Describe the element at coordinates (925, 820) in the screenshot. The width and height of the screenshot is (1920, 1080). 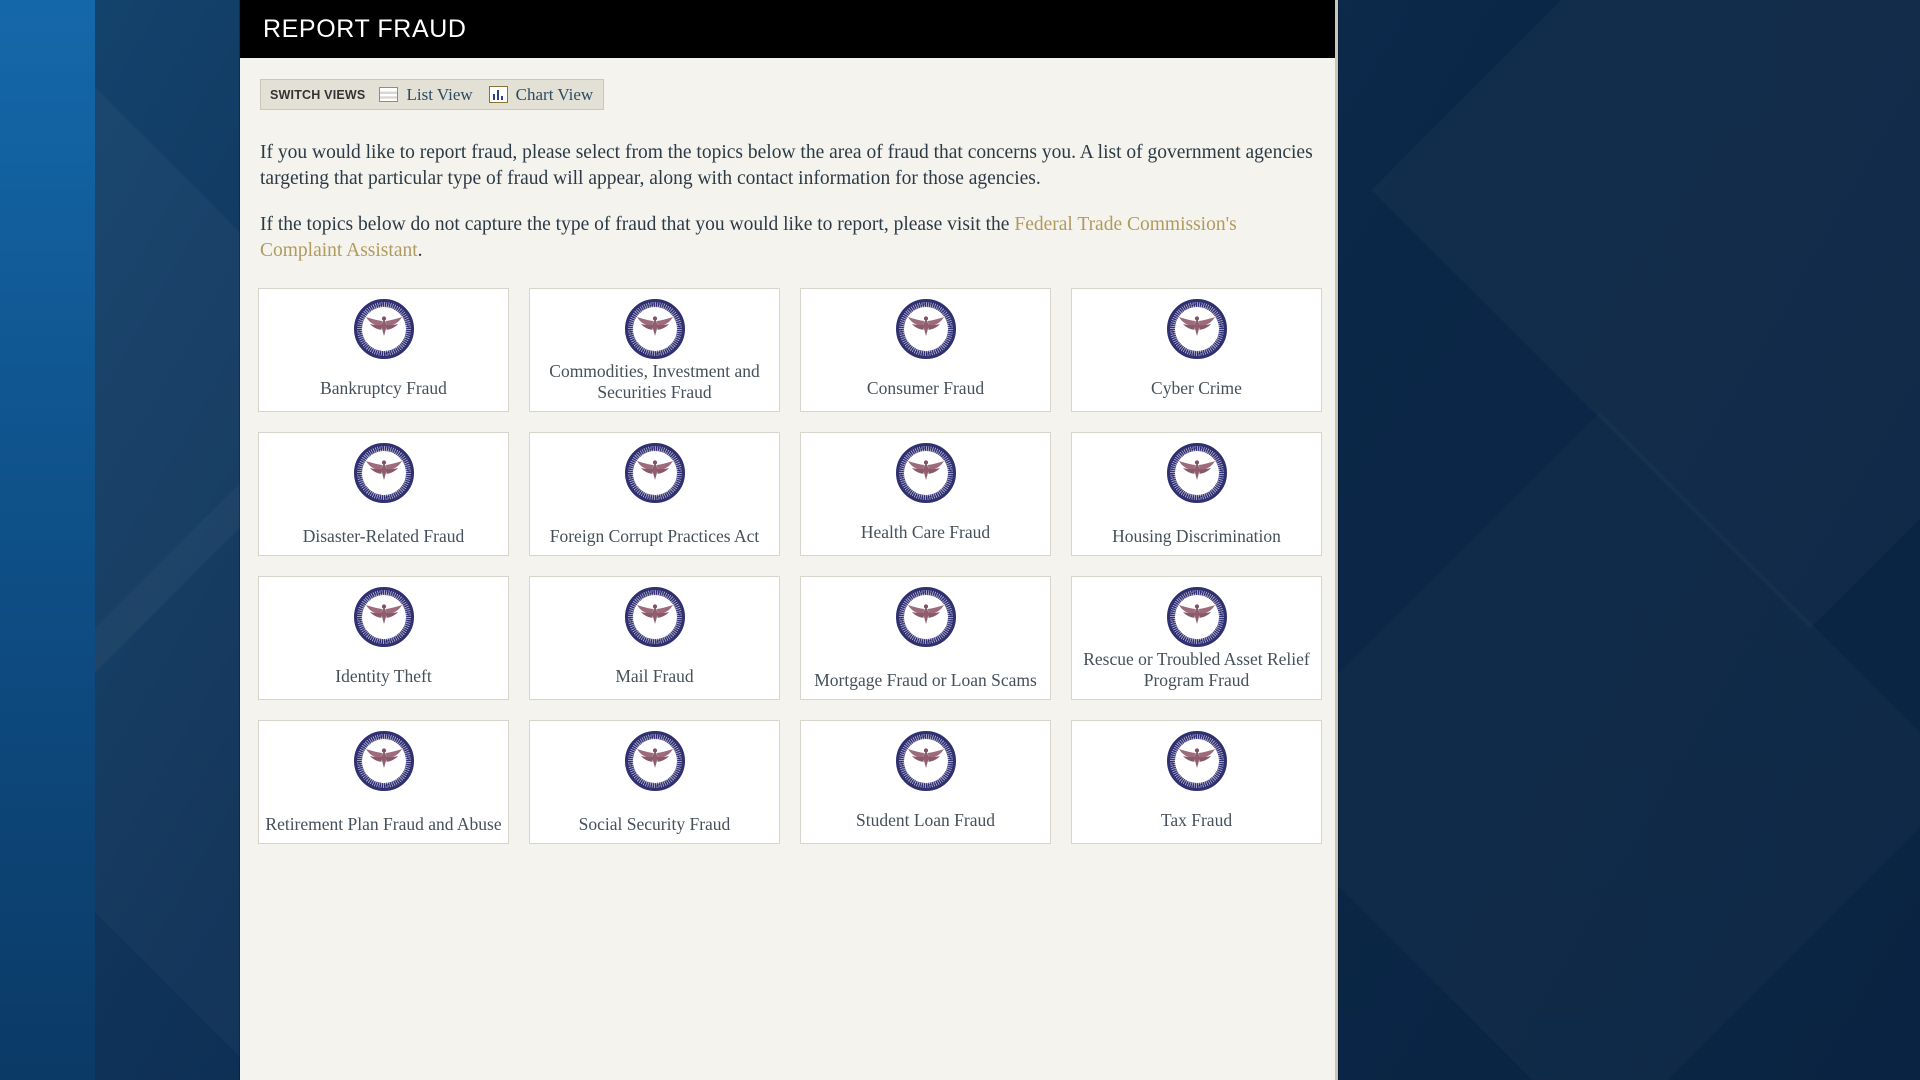
I see `fraud-topic-label: Student Loan Fraud` at that location.